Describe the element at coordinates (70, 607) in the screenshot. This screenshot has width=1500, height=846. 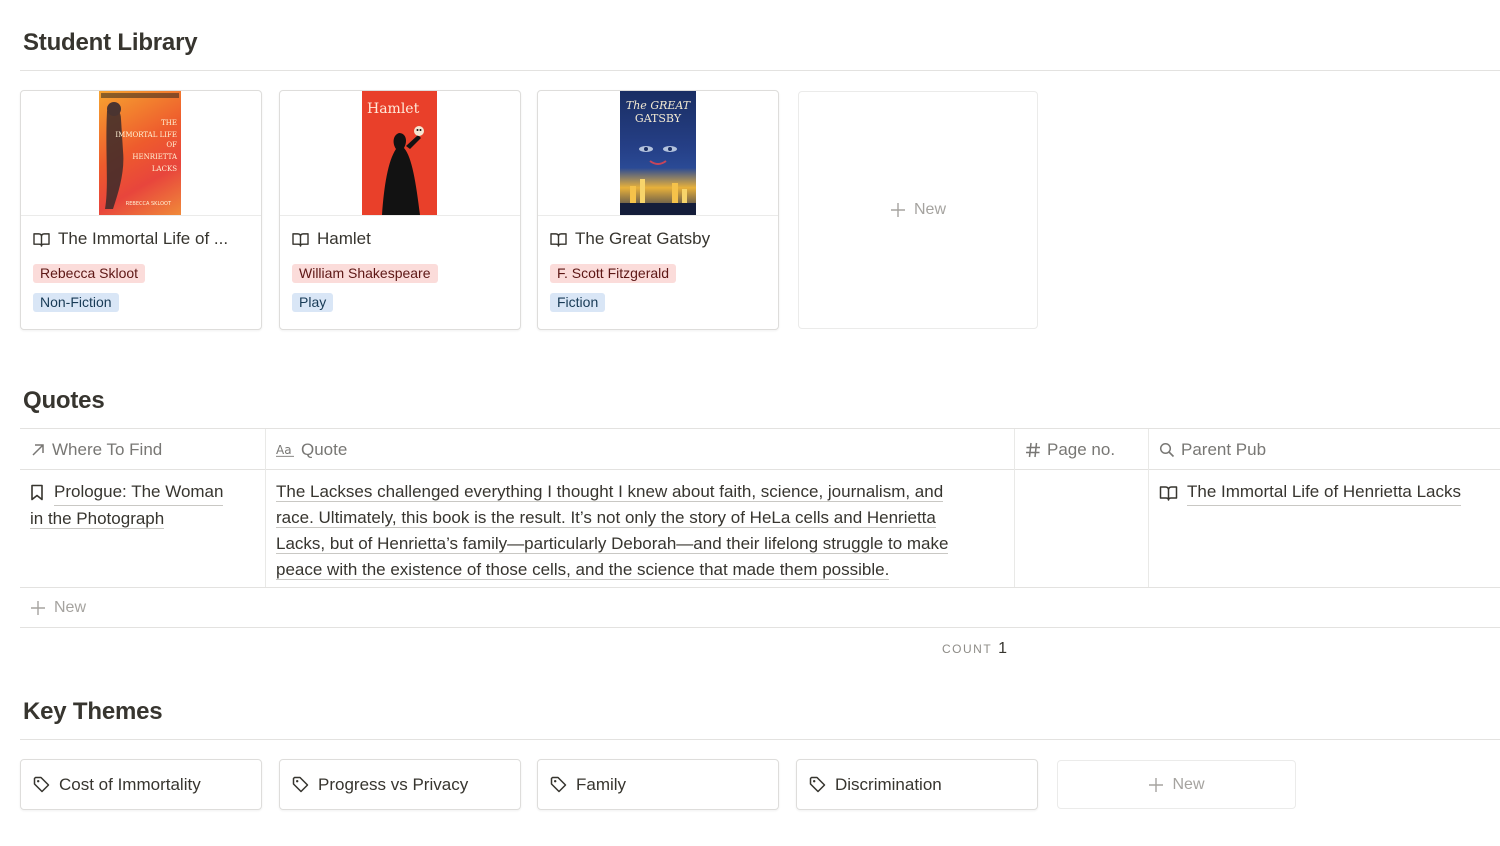
I see `new-quote-label: New` at that location.